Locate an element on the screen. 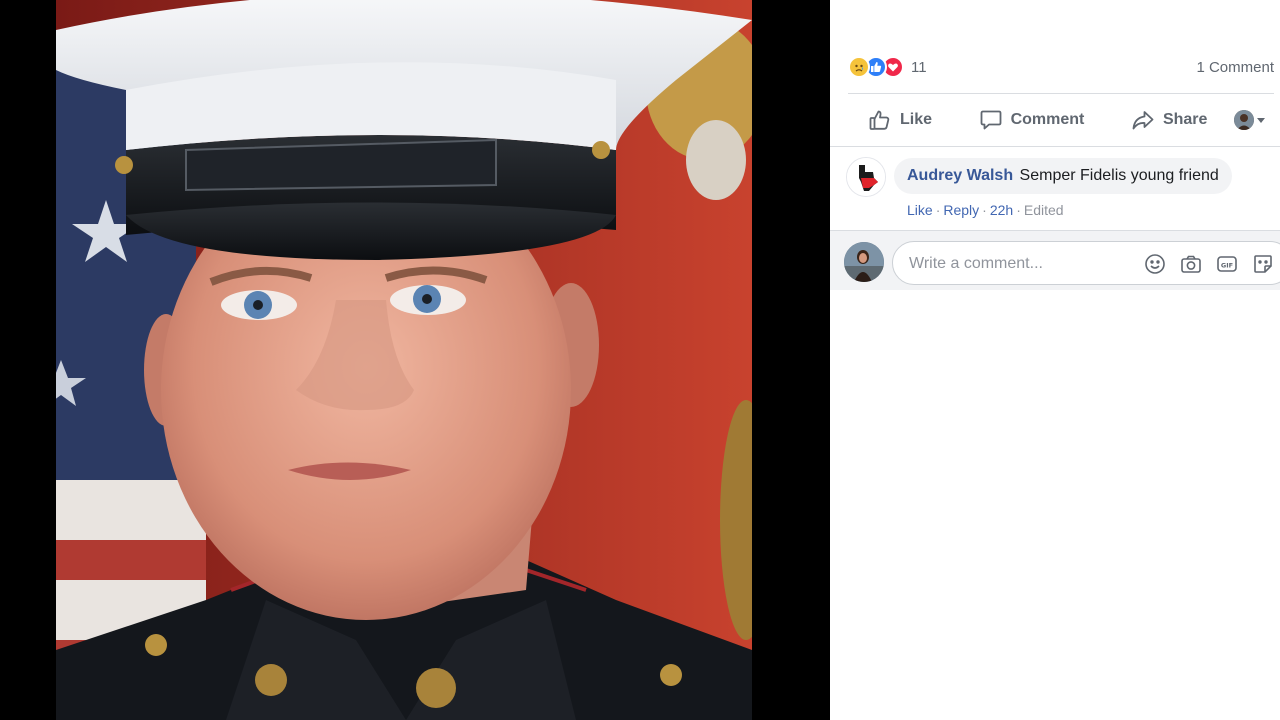  comment-like-link: Like is located at coordinates (920, 210).